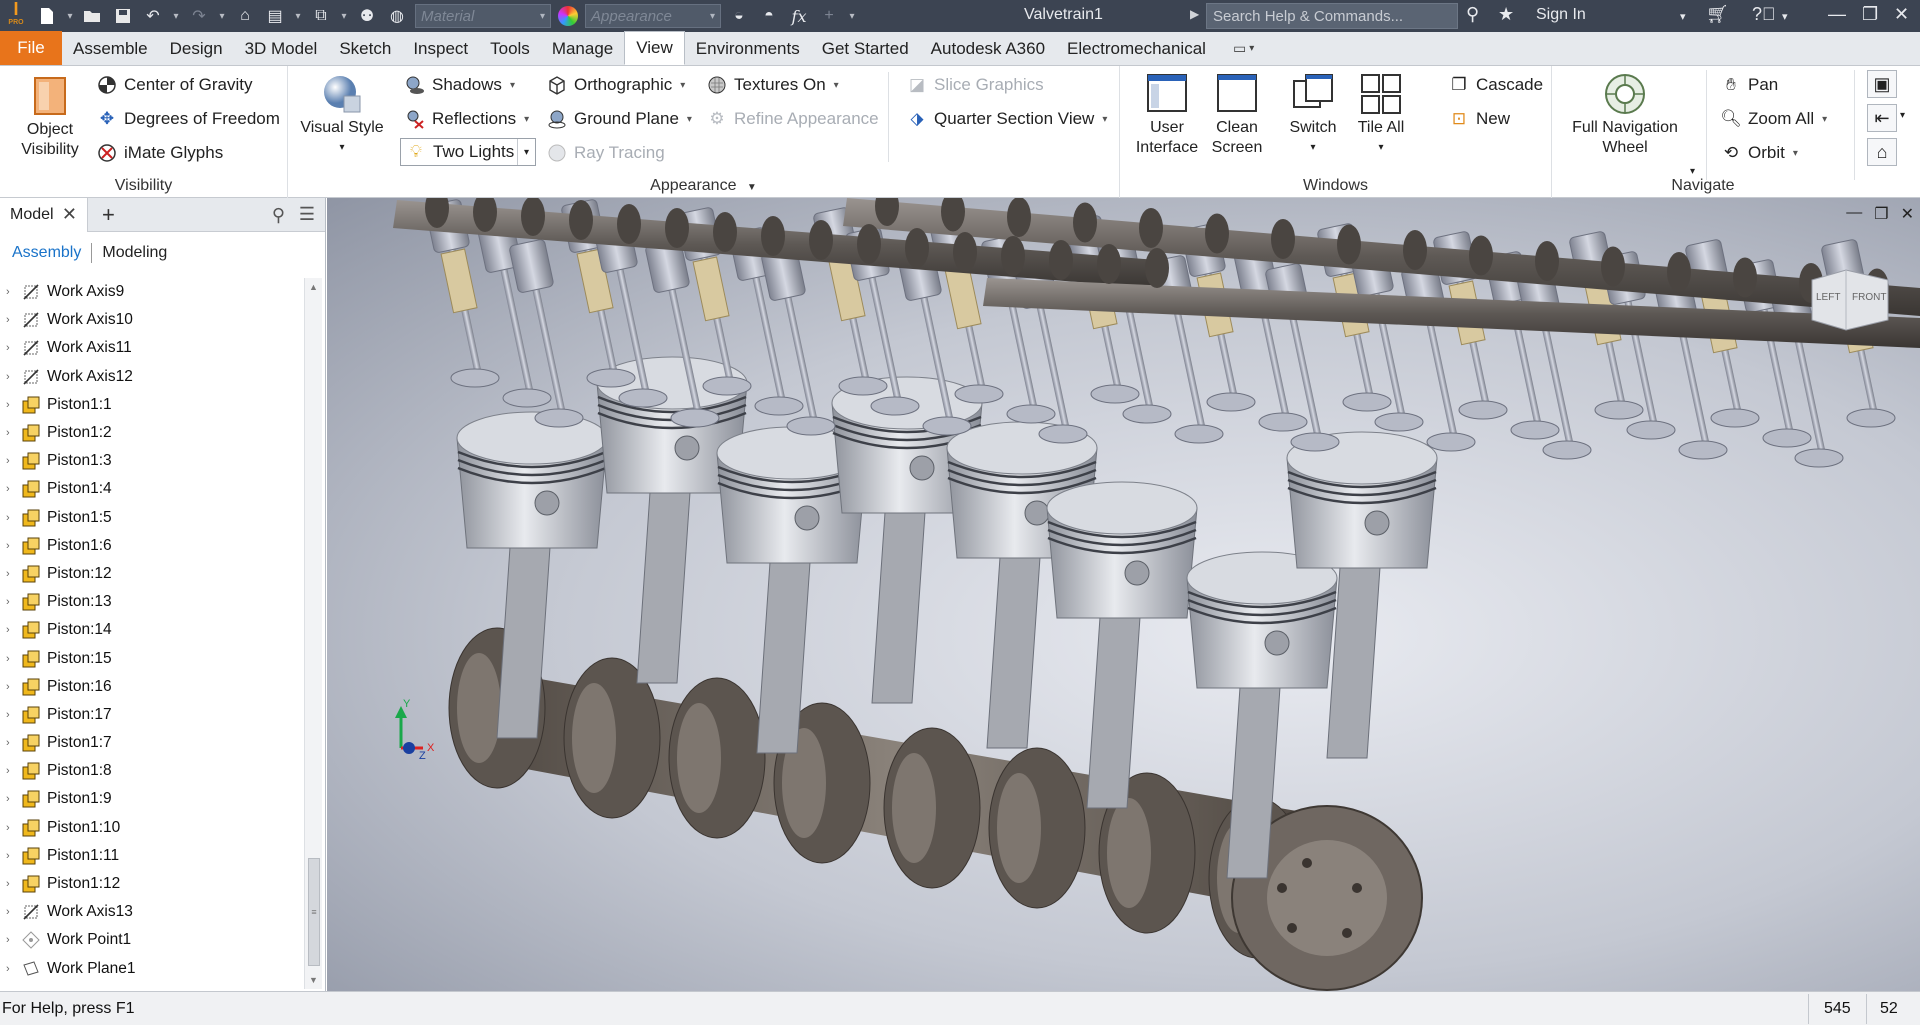 Image resolution: width=1920 pixels, height=1025 pixels. What do you see at coordinates (852, 16) in the screenshot?
I see `customize-qat-icon: ▾` at bounding box center [852, 16].